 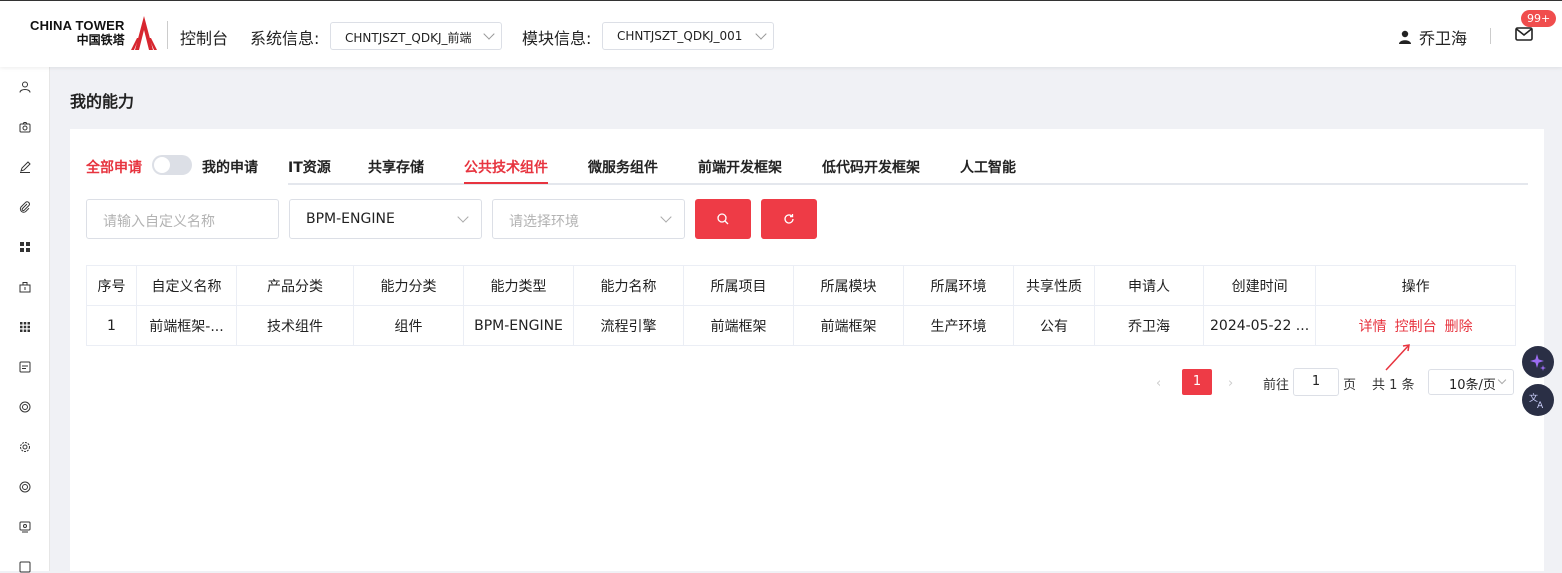 I want to click on table-cell: 1, so click(x=111, y=325).